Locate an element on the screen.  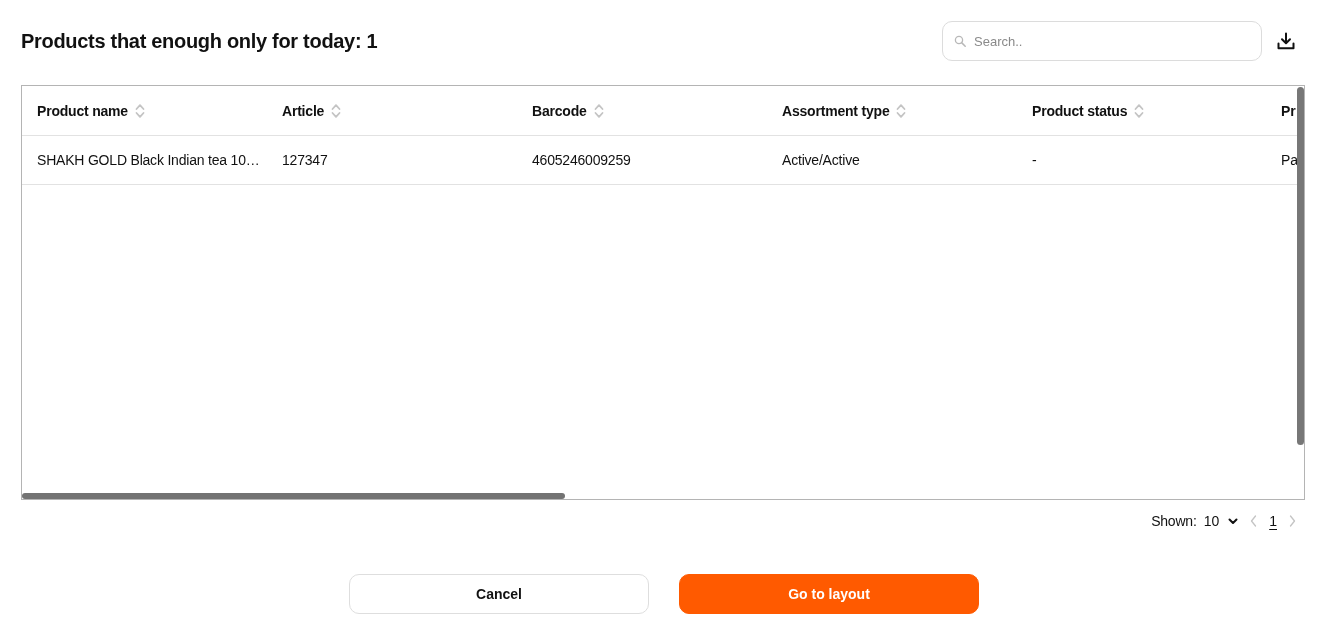
table-cell: - is located at coordinates (1034, 160).